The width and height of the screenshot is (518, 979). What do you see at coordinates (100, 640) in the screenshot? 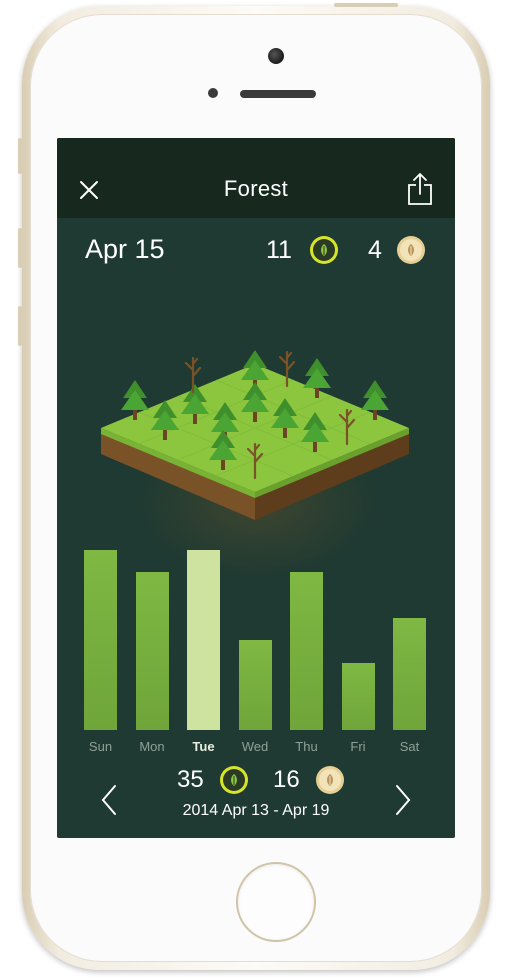
I see `bar-sun` at bounding box center [100, 640].